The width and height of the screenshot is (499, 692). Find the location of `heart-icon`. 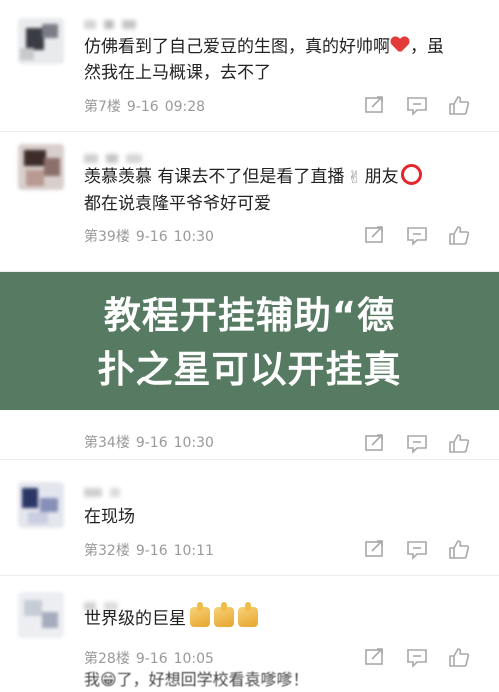

heart-icon is located at coordinates (400, 45).